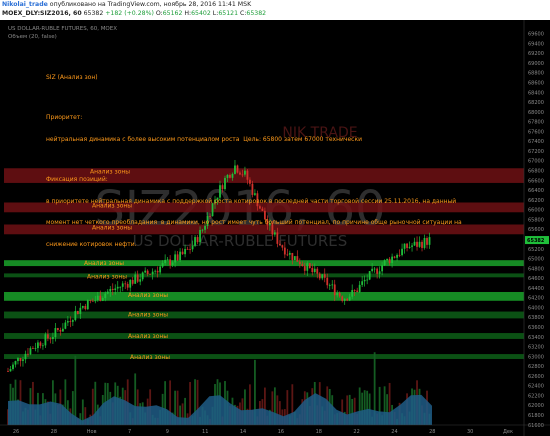  I want to click on price-tick-label: 67800, so click(536, 123).